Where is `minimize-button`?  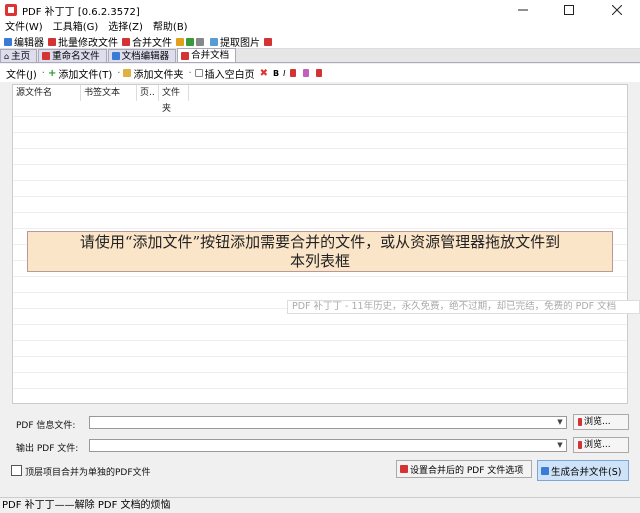 minimize-button is located at coordinates (523, 10).